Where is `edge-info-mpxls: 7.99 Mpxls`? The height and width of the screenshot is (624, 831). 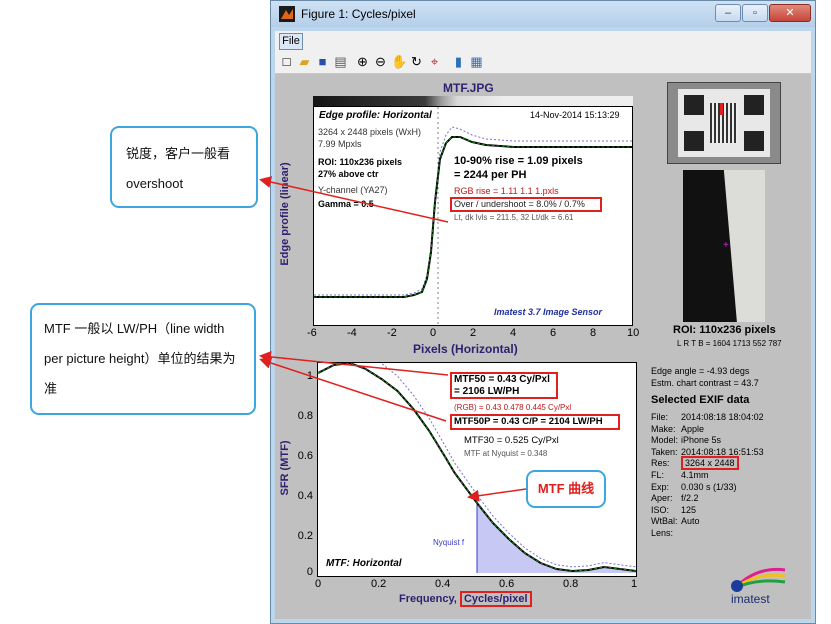 edge-info-mpxls: 7.99 Mpxls is located at coordinates (340, 144).